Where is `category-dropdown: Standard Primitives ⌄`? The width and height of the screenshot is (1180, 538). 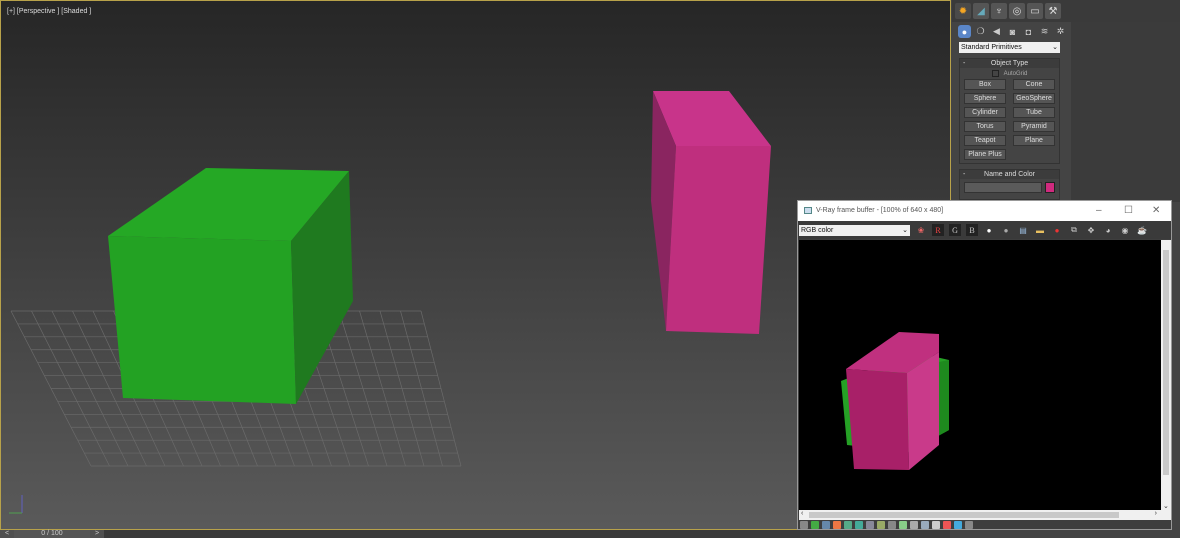 category-dropdown: Standard Primitives ⌄ is located at coordinates (1009, 47).